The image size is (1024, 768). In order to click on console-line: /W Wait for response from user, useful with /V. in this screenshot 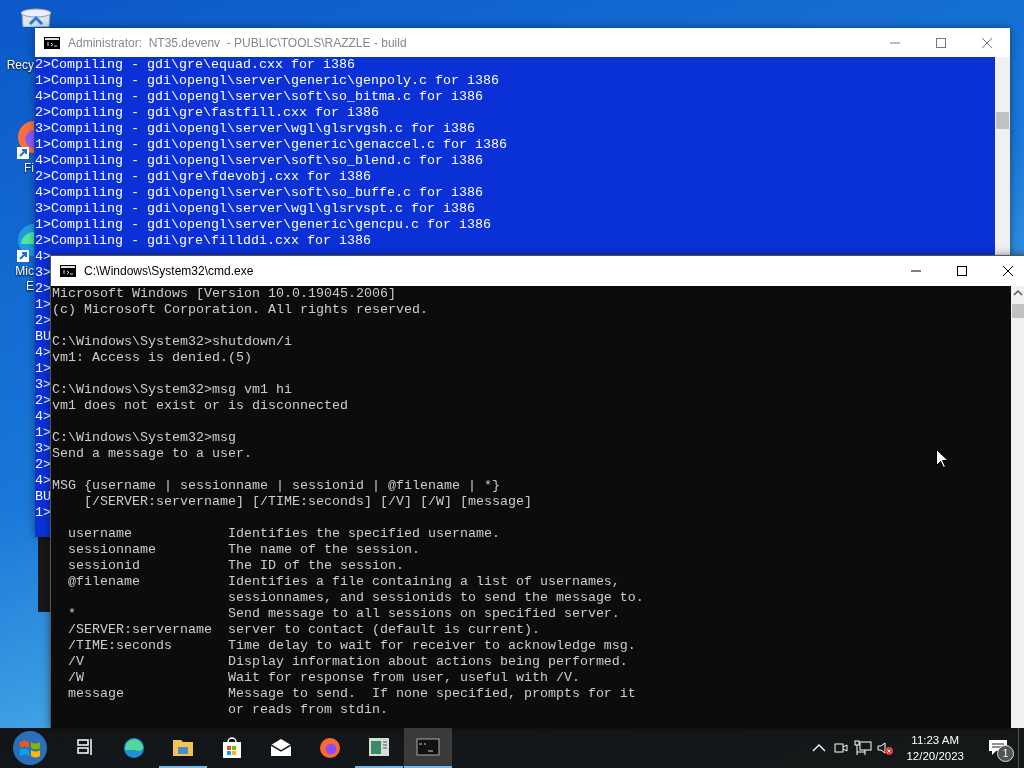, I will do `click(323, 678)`.